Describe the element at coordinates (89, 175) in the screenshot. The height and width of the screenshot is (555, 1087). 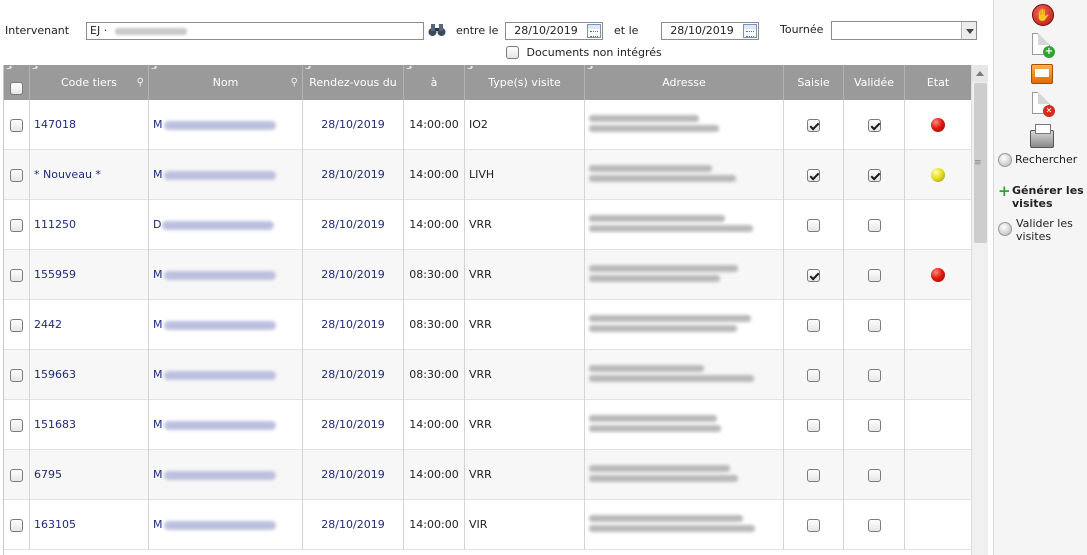
I see `code-tiers-cell: * Nouveau *` at that location.